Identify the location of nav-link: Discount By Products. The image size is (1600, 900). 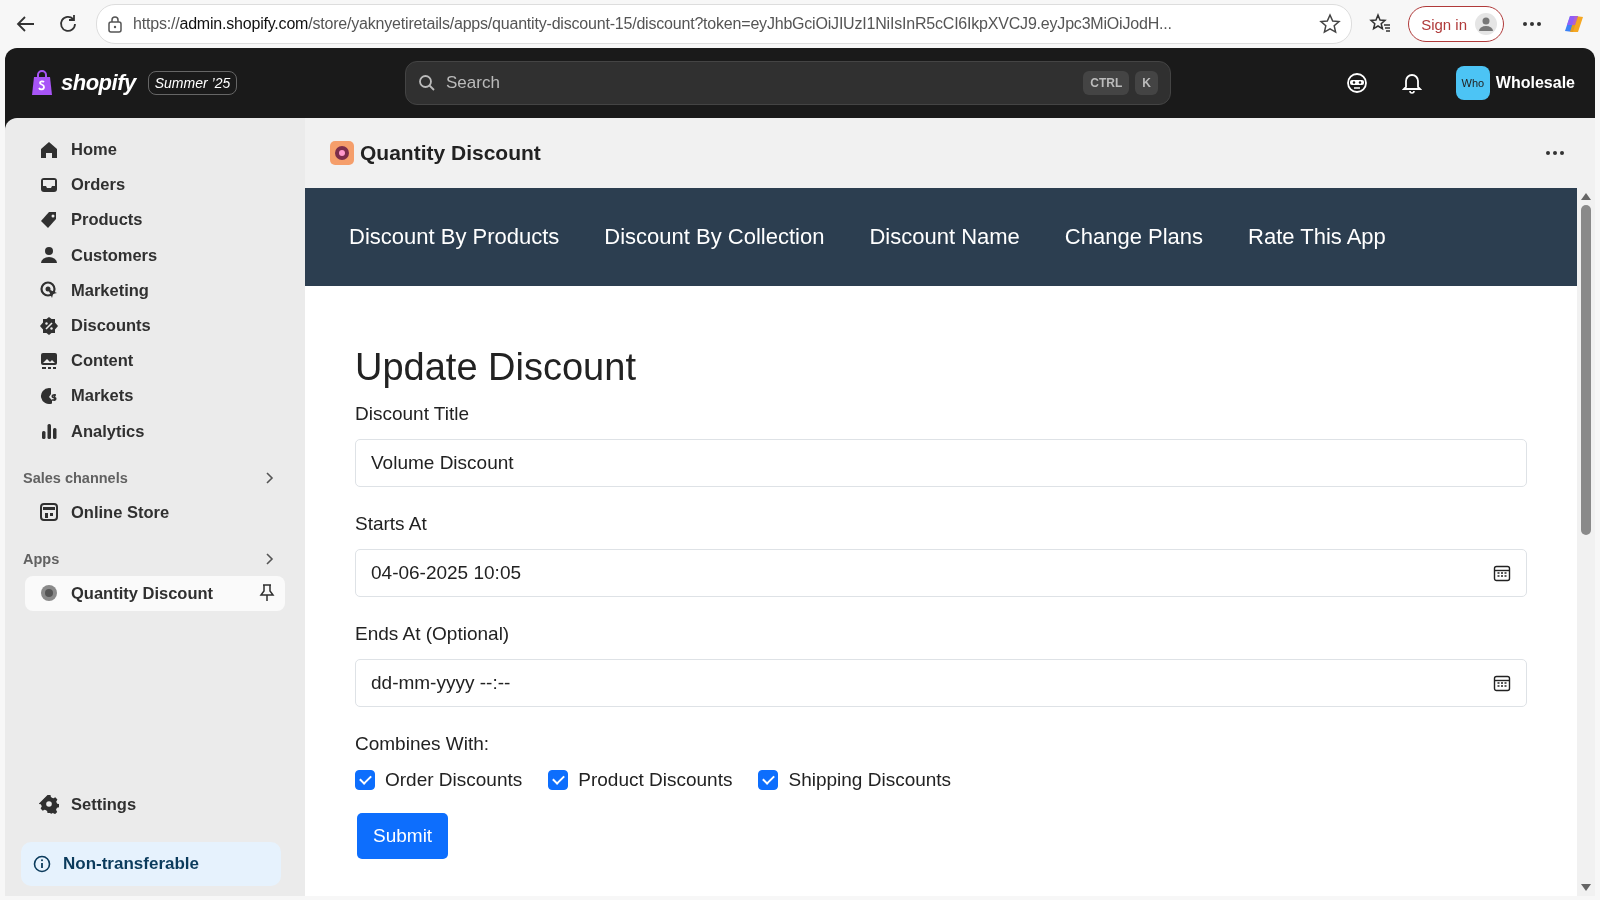
(454, 237).